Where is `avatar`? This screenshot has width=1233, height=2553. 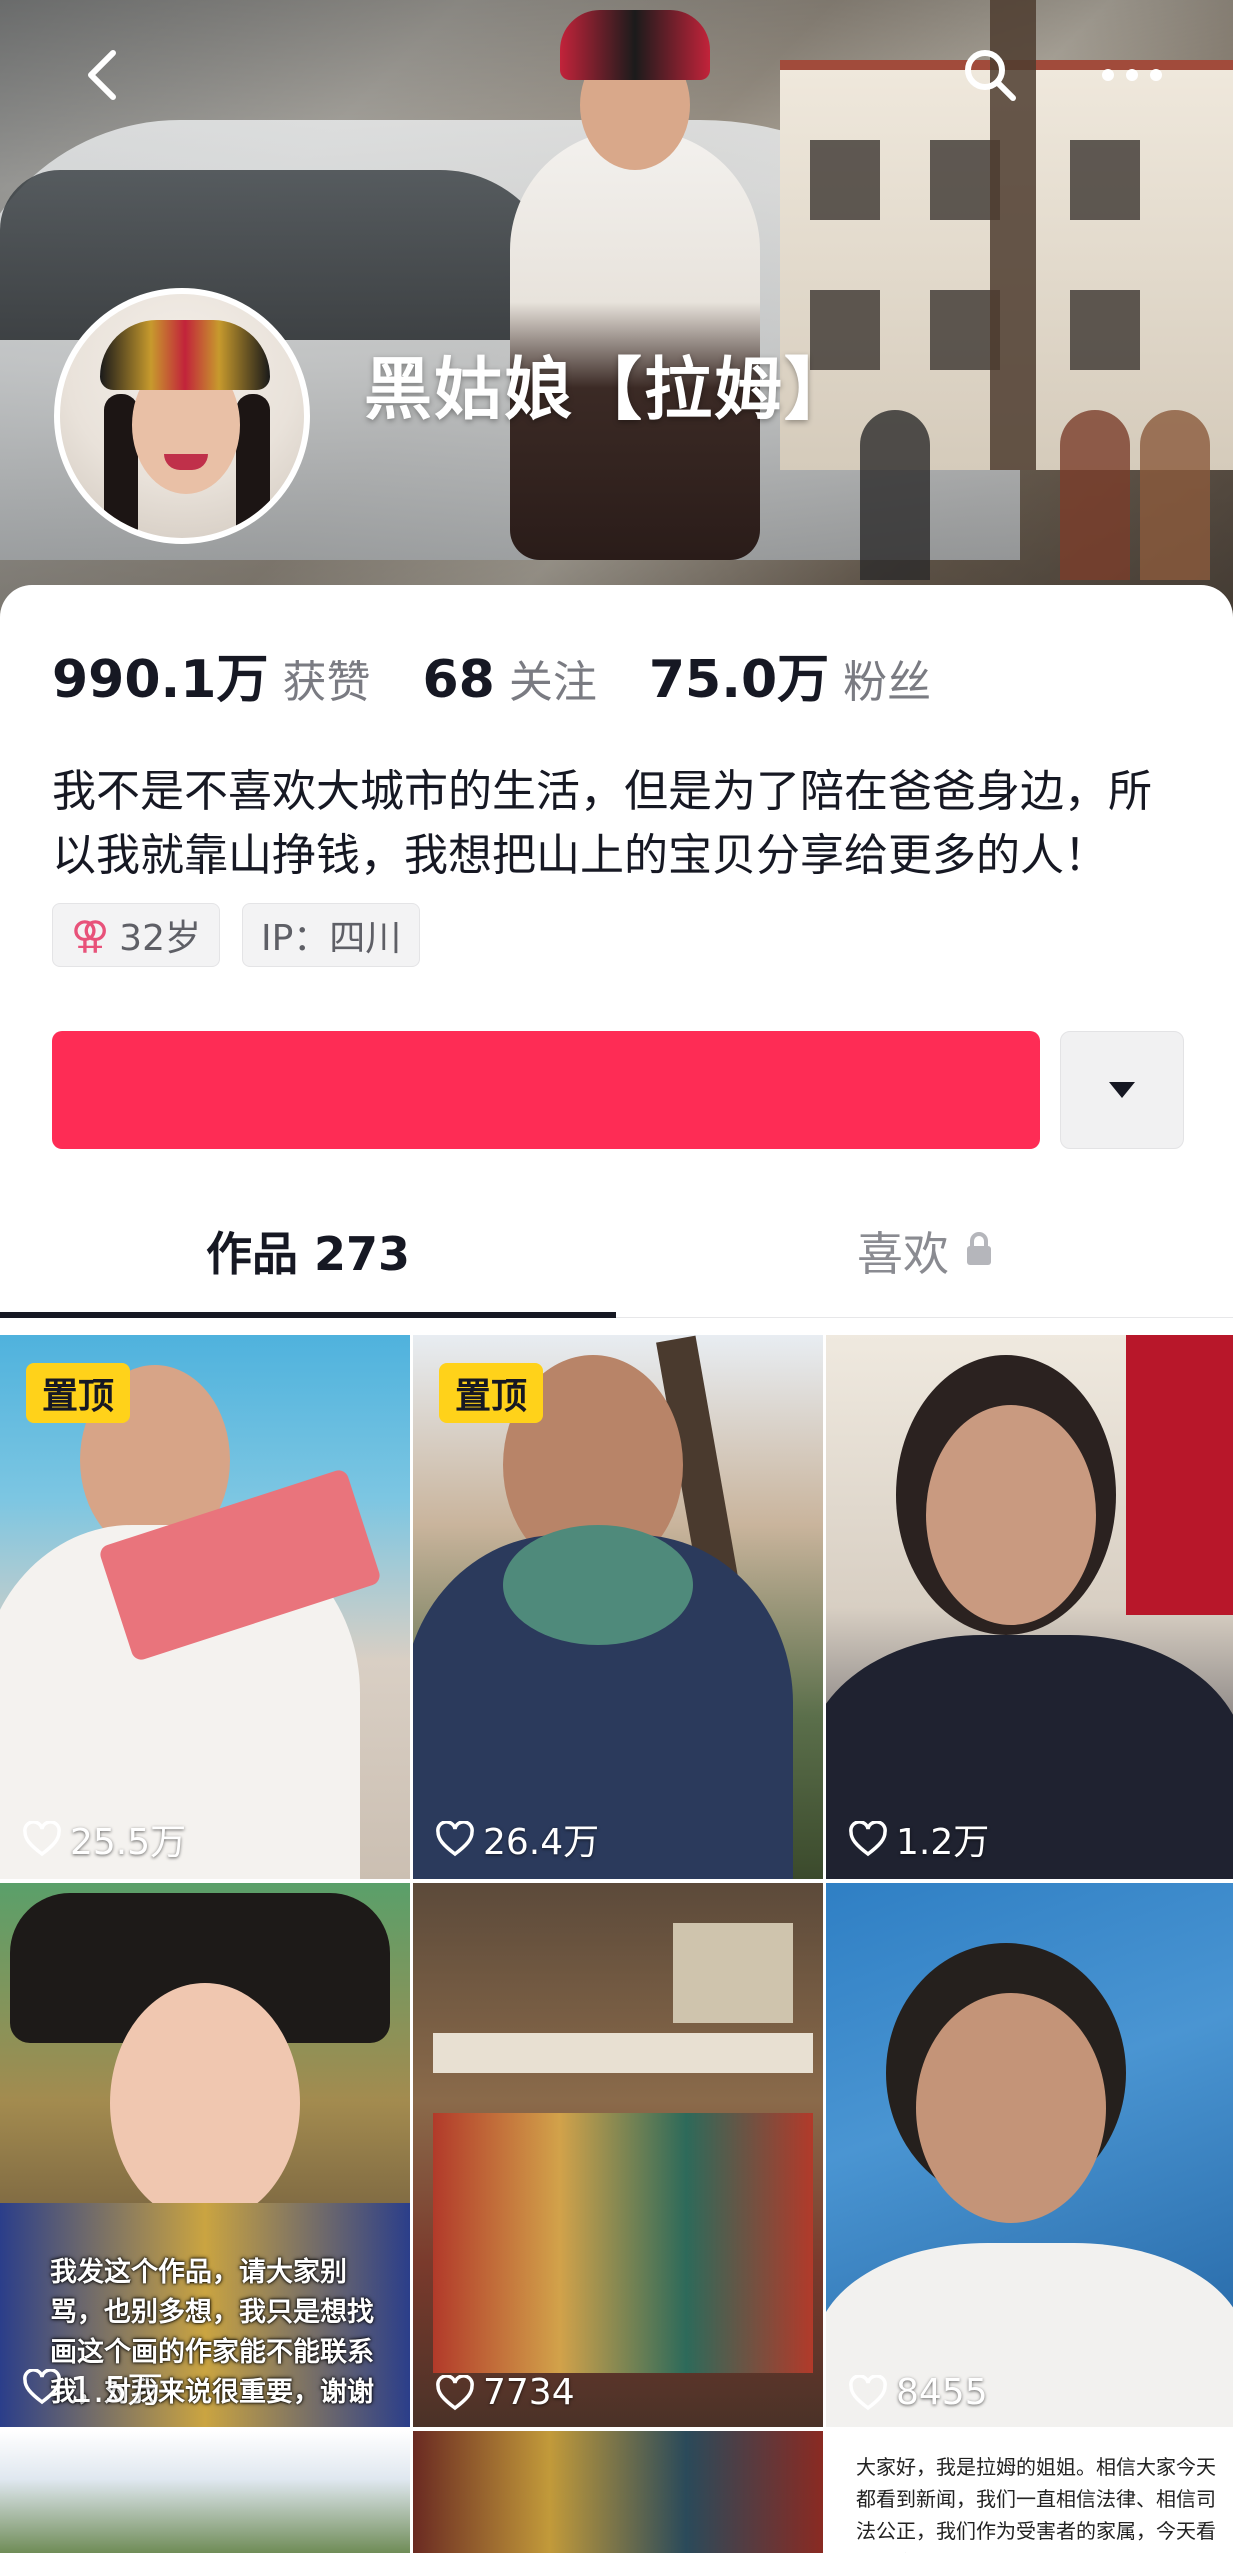
avatar is located at coordinates (182, 416).